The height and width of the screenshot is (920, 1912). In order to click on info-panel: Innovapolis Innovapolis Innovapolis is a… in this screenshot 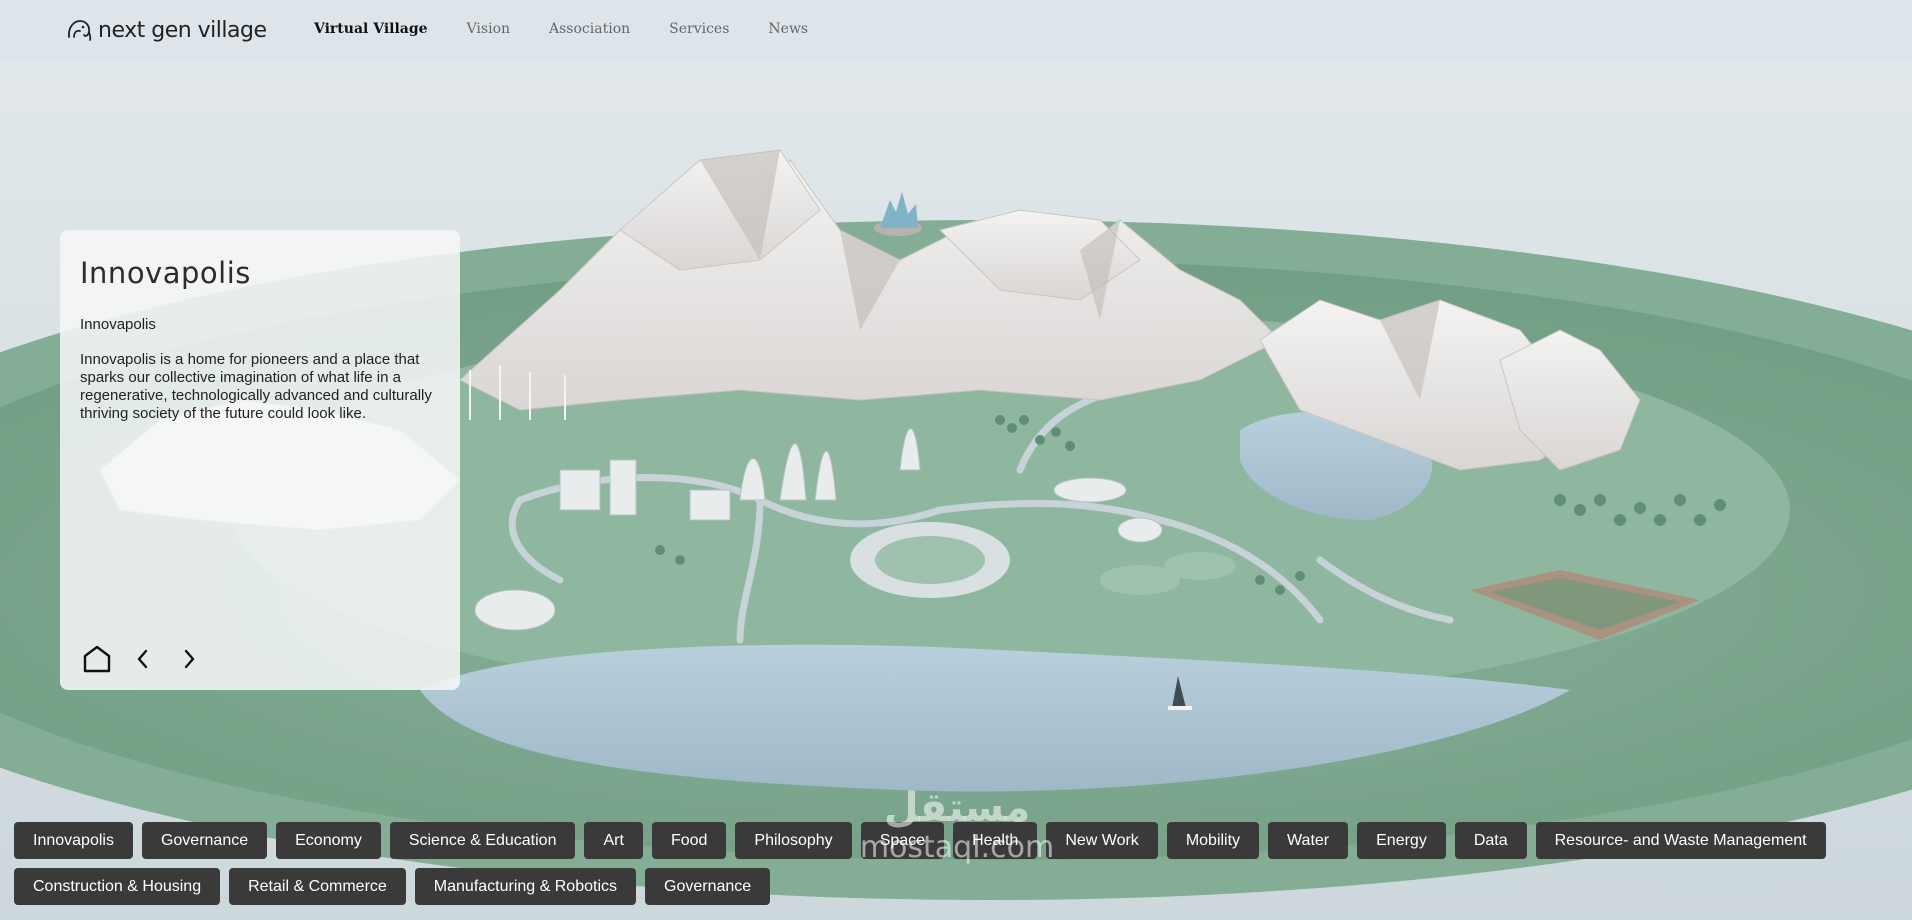, I will do `click(260, 460)`.